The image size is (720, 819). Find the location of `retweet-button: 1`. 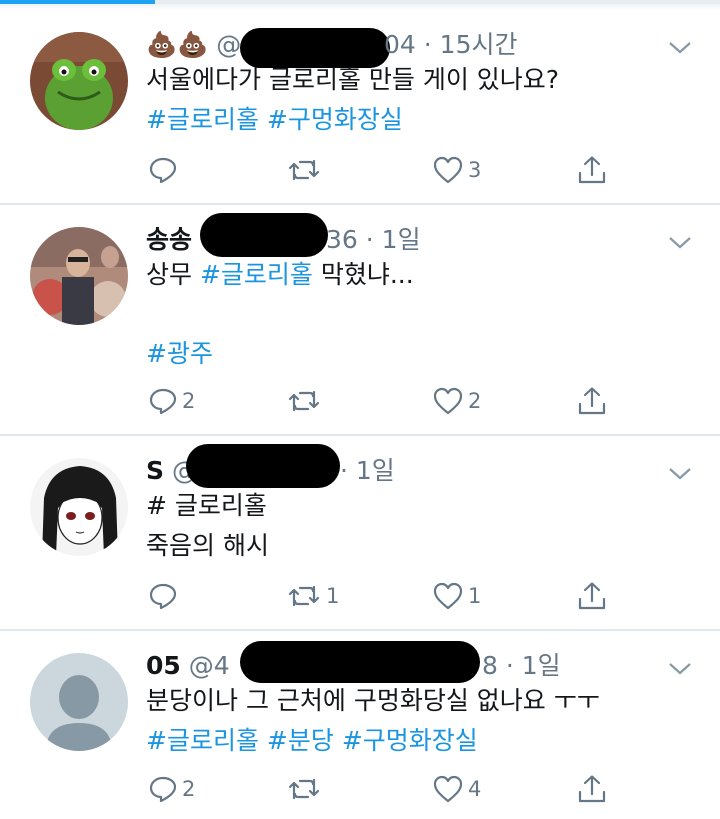

retweet-button: 1 is located at coordinates (312, 596).